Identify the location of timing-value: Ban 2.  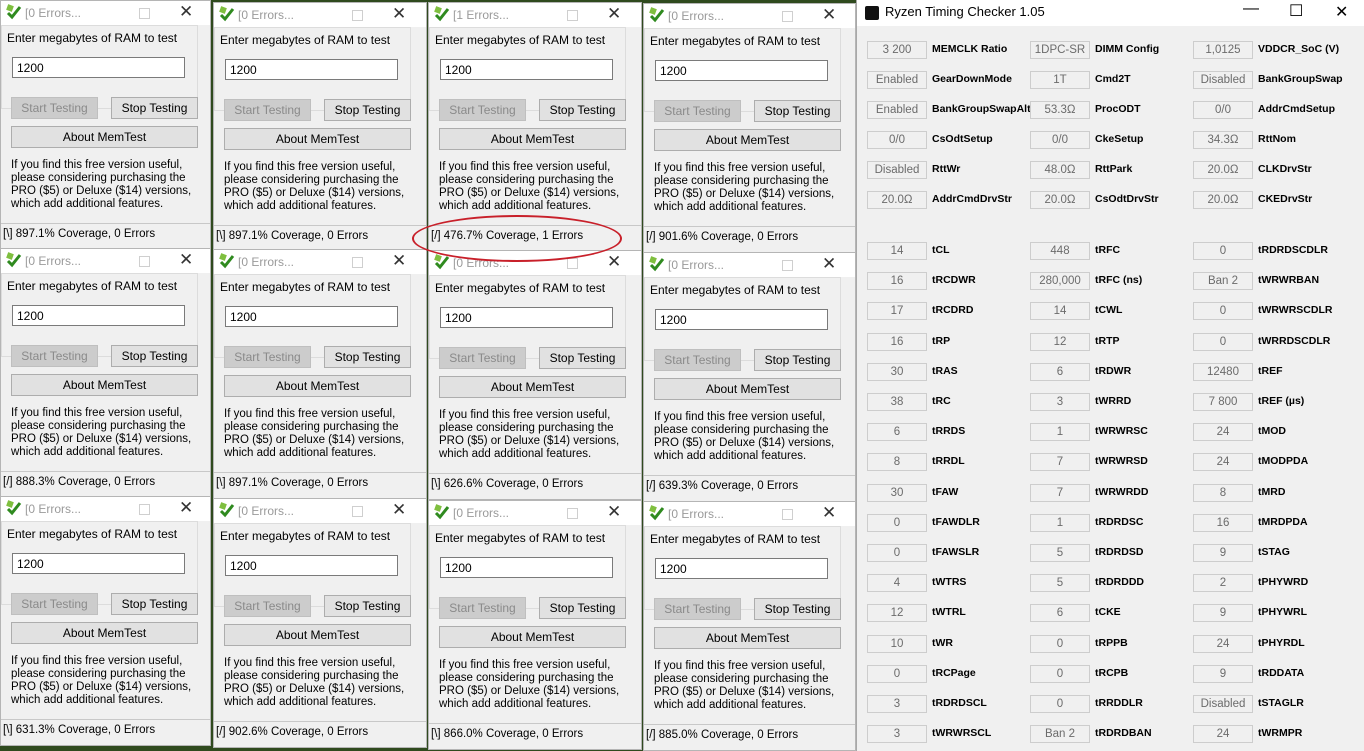
(1223, 281).